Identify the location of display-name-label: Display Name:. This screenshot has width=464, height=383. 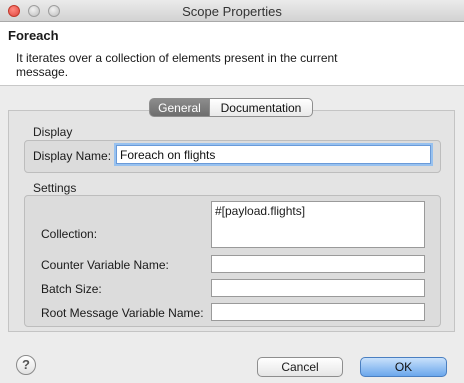
(72, 156).